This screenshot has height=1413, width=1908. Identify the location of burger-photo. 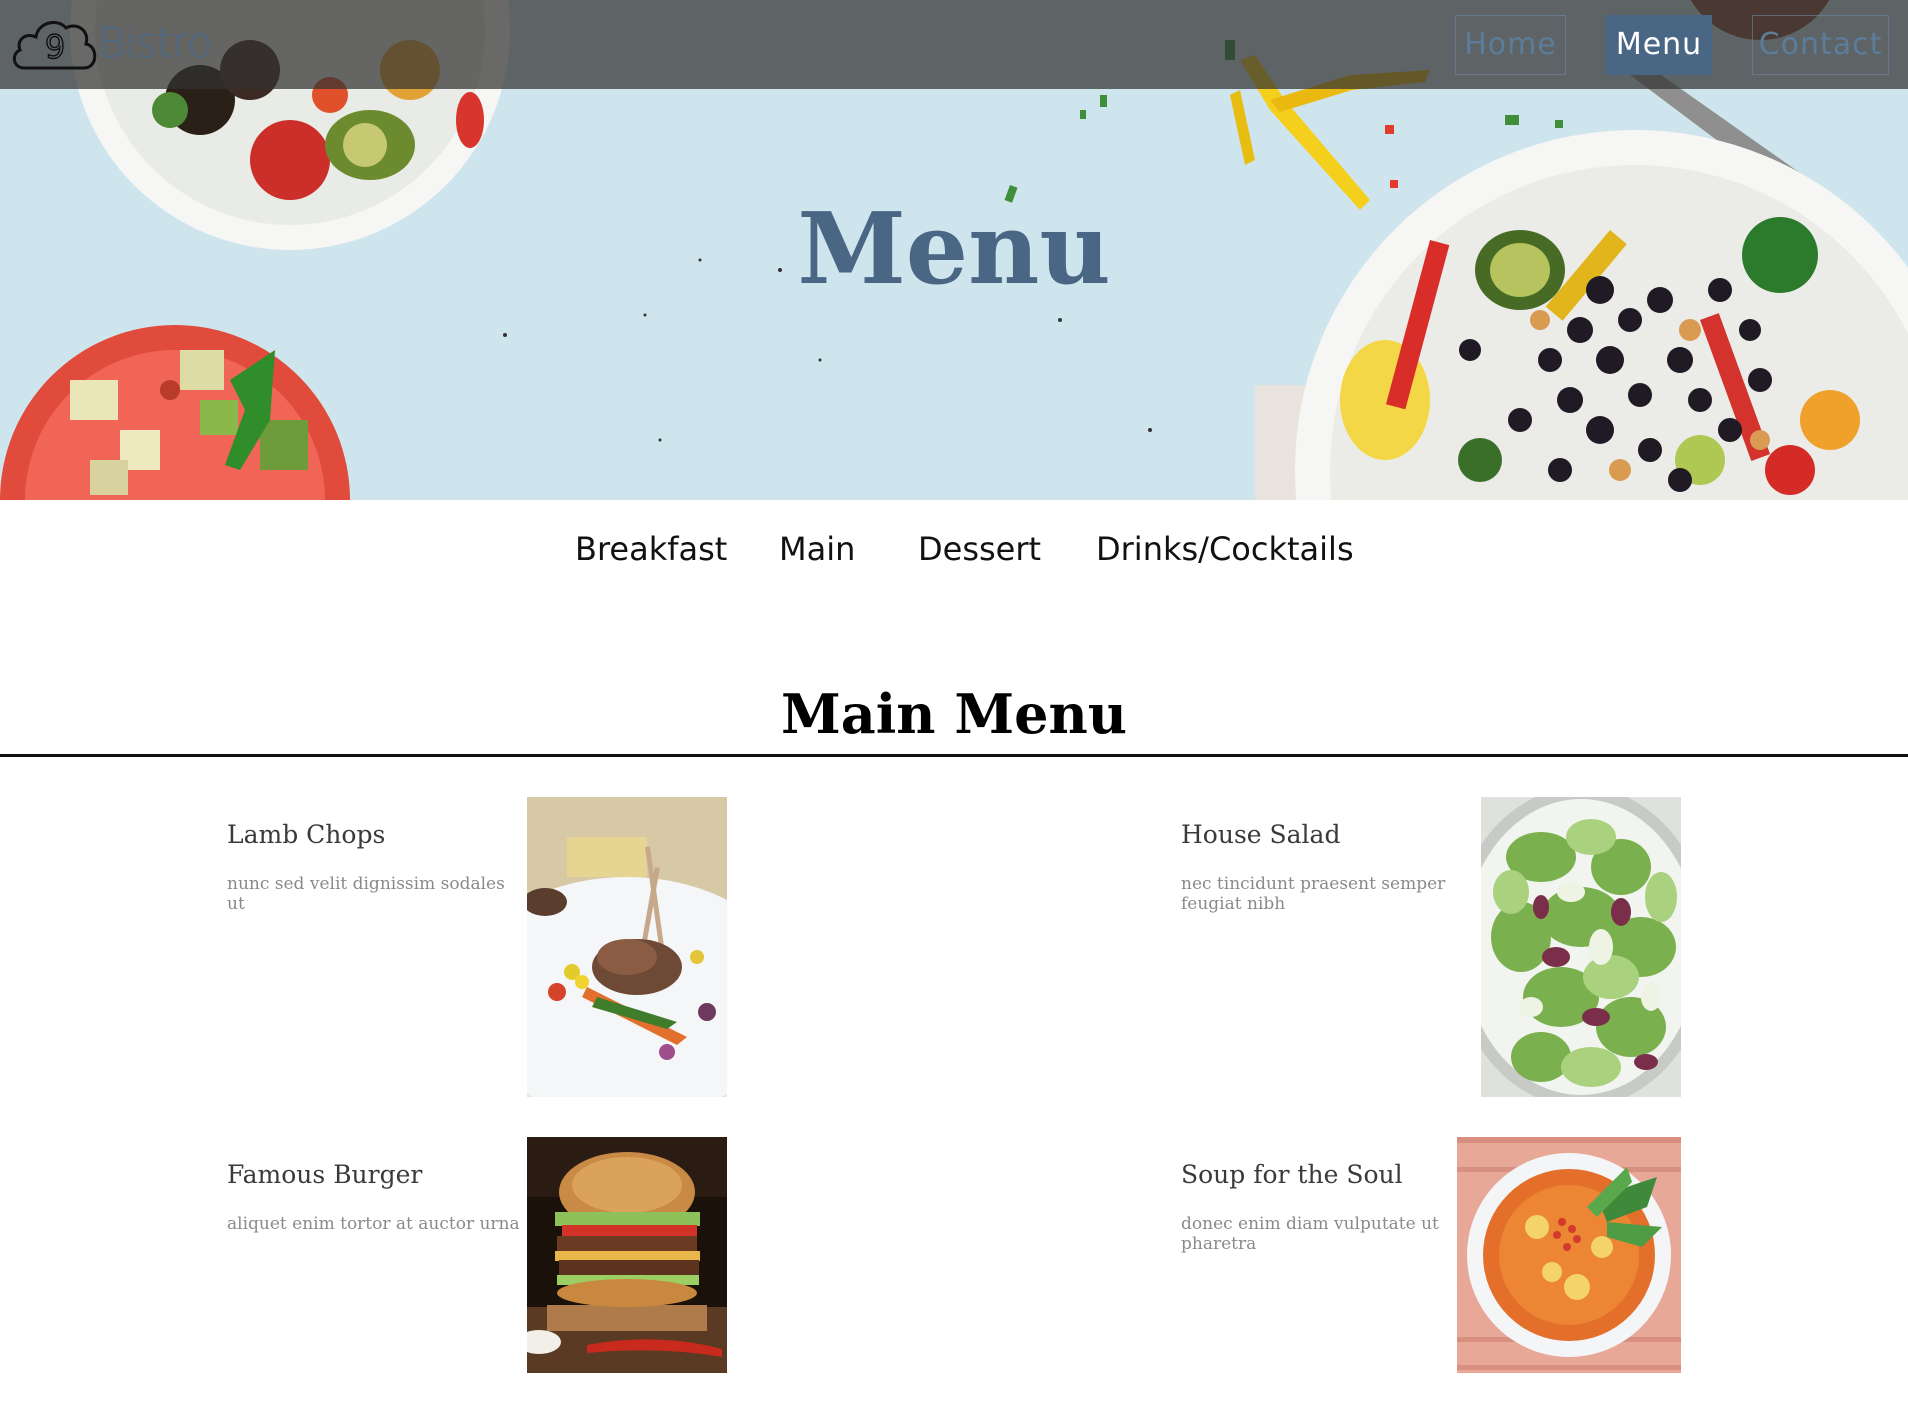
(627, 1255).